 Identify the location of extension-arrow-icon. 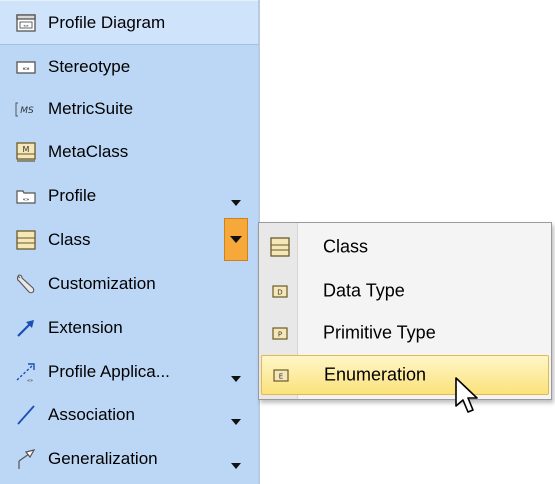
(26, 328).